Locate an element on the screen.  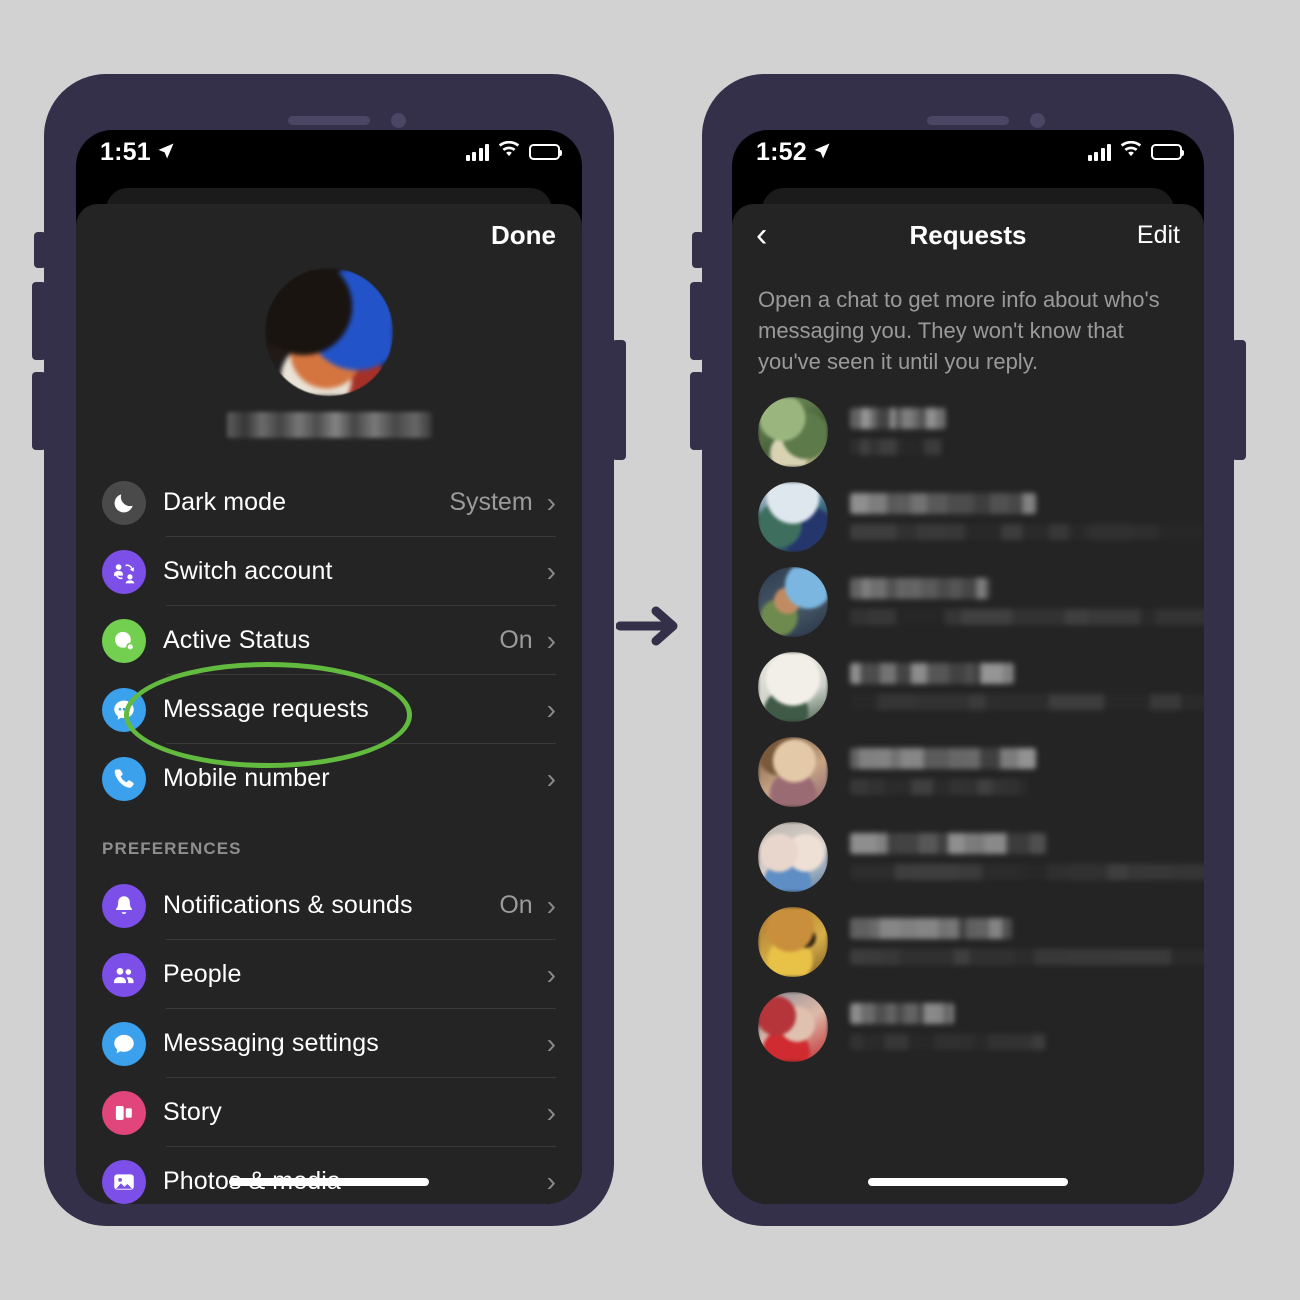
settings-row-notifications-sounds: Notifications & sounds On › is located at coordinates (342, 905).